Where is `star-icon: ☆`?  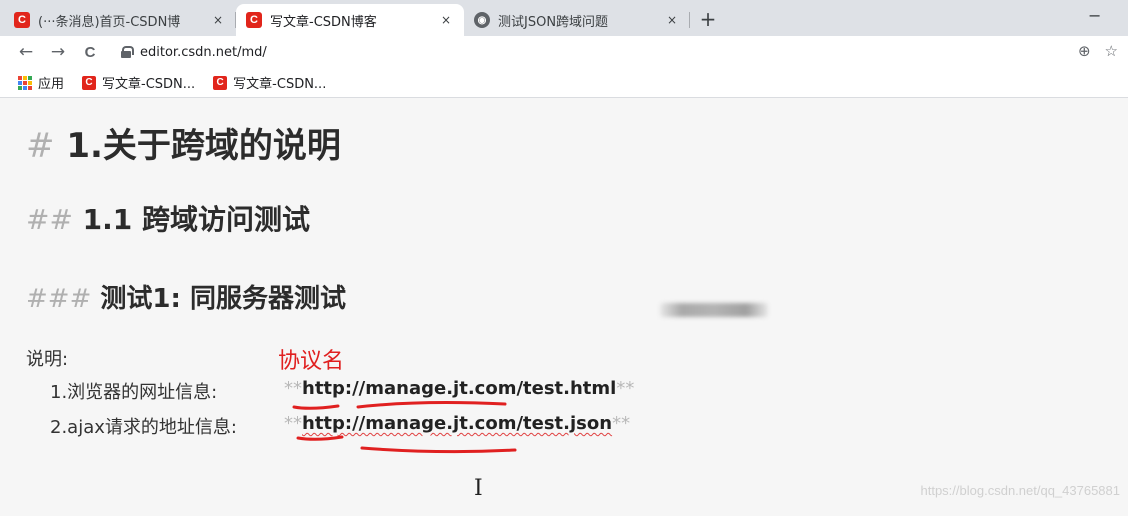
star-icon: ☆ is located at coordinates (1111, 51).